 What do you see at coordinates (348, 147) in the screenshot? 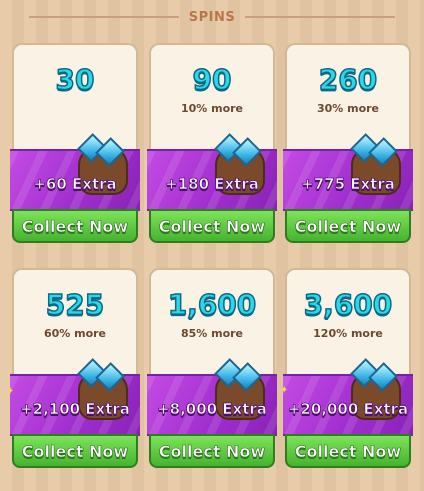
I see `offer-card: 260 30% more +775 Extra Collect Now` at bounding box center [348, 147].